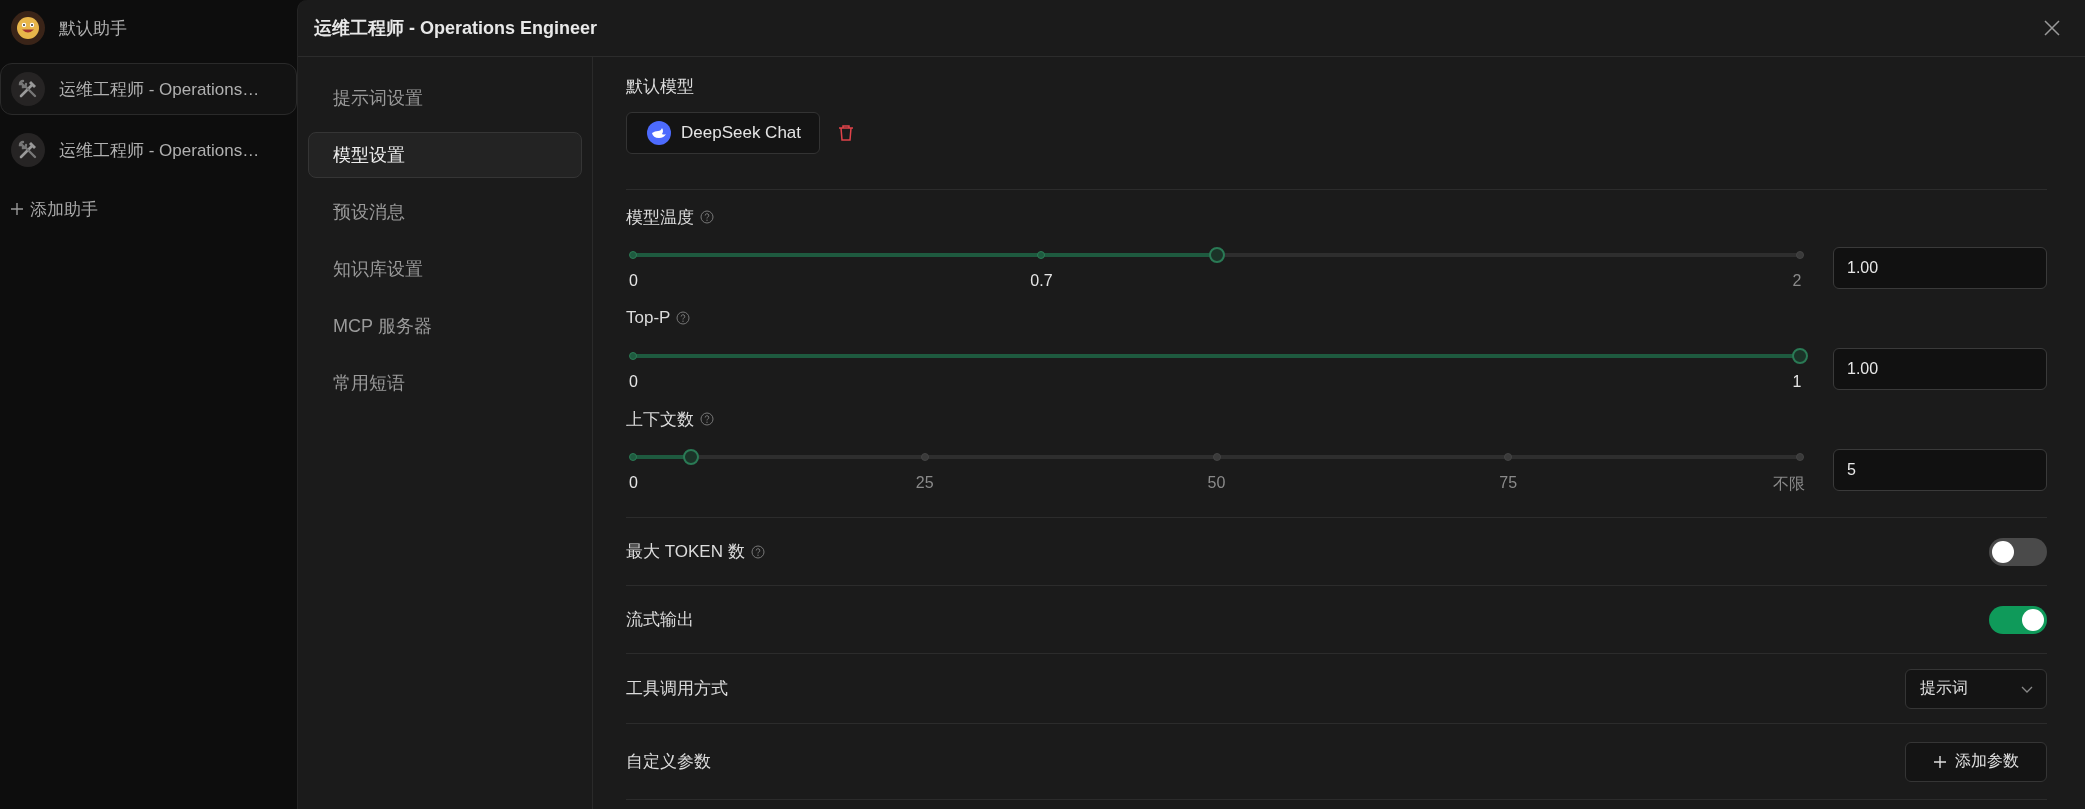  Describe the element at coordinates (54, 209) in the screenshot. I see `add-assistant-button: 添加助手` at that location.